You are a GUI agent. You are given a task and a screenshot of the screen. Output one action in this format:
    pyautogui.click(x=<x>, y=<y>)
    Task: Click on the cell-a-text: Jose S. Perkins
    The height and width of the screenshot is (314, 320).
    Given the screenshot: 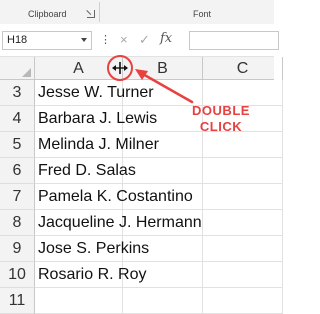 What is the action you would take?
    pyautogui.click(x=94, y=248)
    